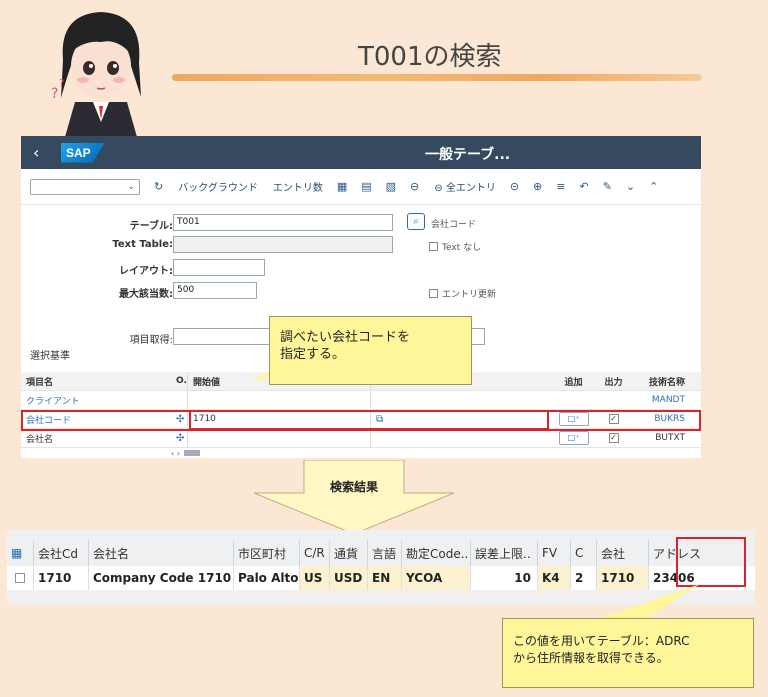 This screenshot has height=697, width=768. I want to click on row-select-checkbox, so click(20, 578).